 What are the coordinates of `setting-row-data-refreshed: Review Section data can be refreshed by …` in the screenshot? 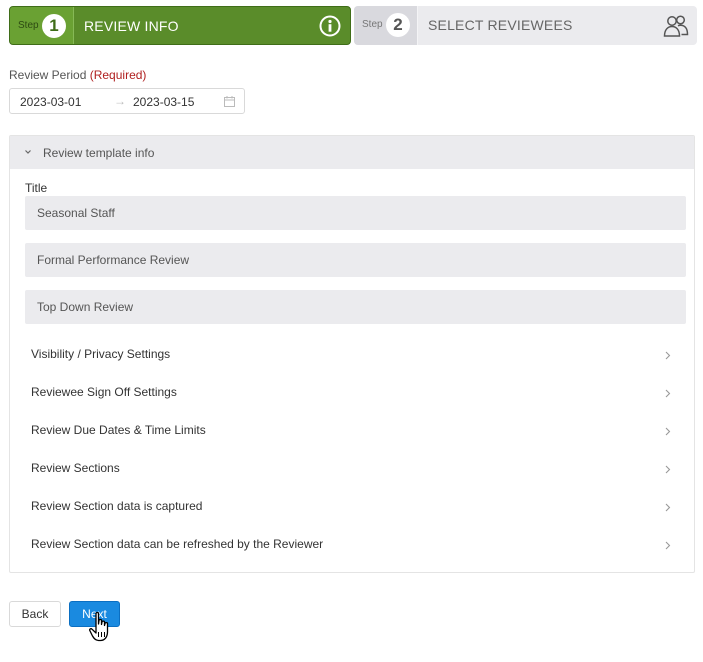 It's located at (351, 545).